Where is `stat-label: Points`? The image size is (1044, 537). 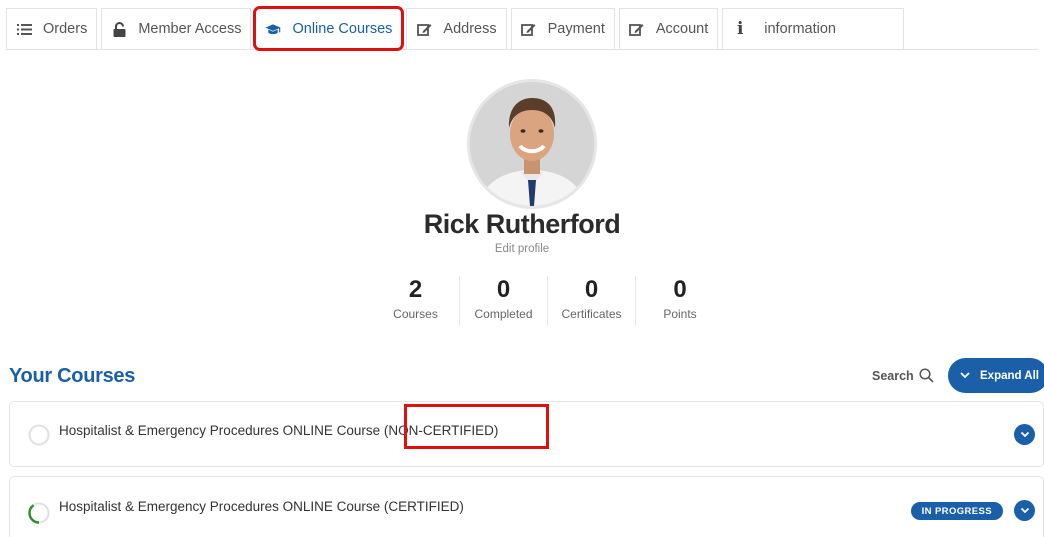 stat-label: Points is located at coordinates (680, 314).